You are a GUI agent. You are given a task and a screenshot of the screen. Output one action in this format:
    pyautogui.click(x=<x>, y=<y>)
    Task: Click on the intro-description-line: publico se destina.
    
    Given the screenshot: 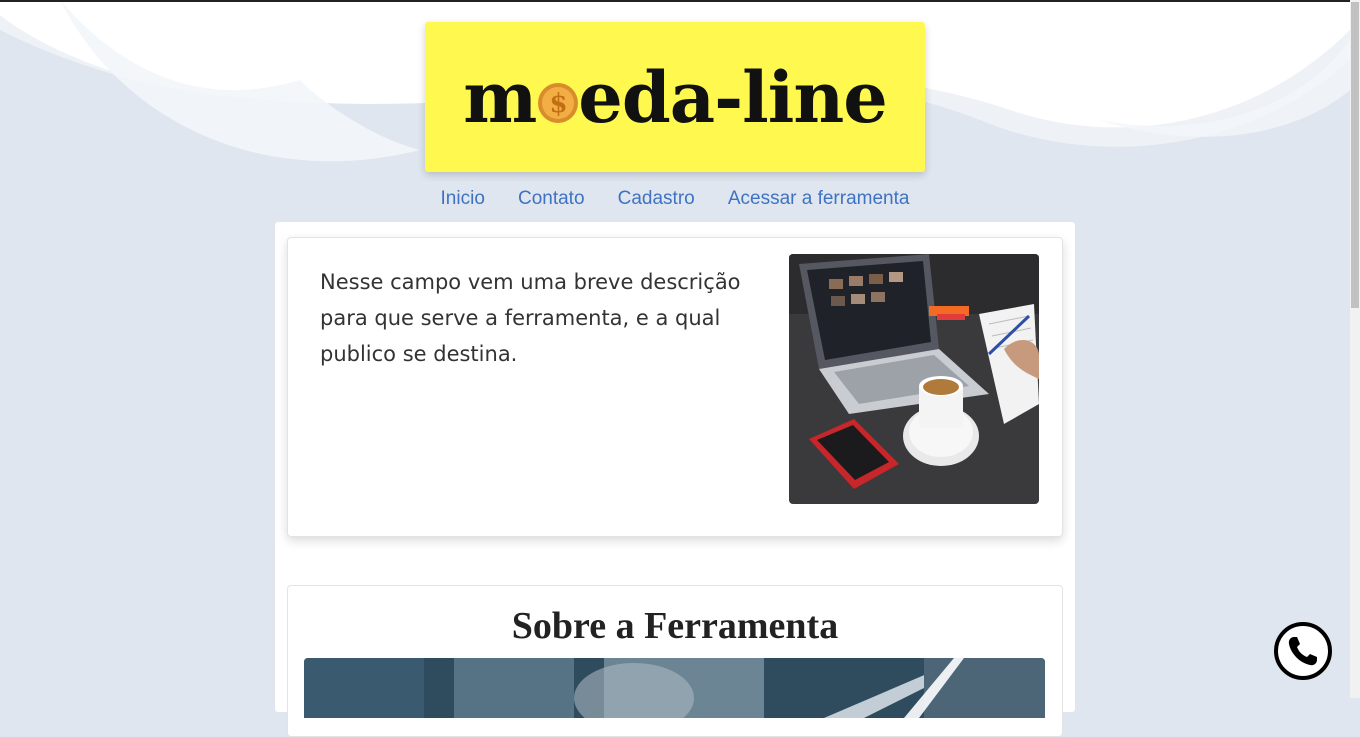 What is the action you would take?
    pyautogui.click(x=419, y=354)
    